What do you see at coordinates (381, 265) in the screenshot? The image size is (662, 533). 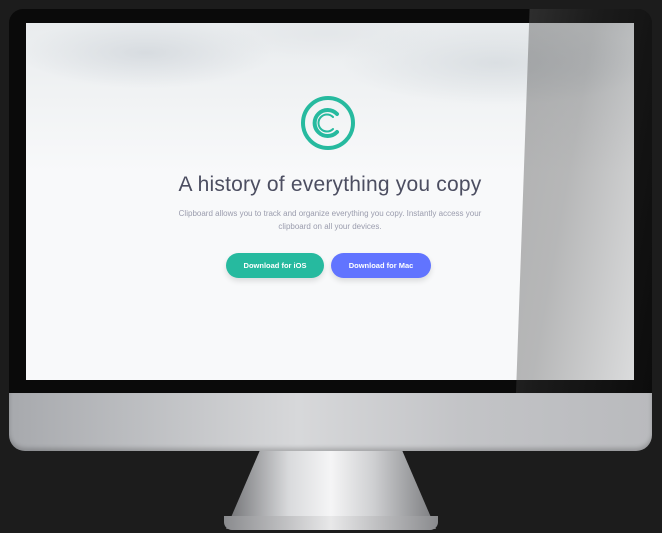 I see `download-mac-button: Download for Mac` at bounding box center [381, 265].